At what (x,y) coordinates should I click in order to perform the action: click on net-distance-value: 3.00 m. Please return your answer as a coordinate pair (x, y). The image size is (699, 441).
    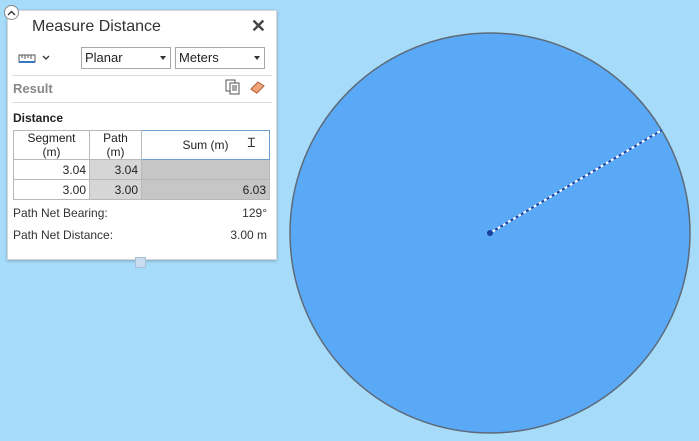
    Looking at the image, I should click on (248, 235).